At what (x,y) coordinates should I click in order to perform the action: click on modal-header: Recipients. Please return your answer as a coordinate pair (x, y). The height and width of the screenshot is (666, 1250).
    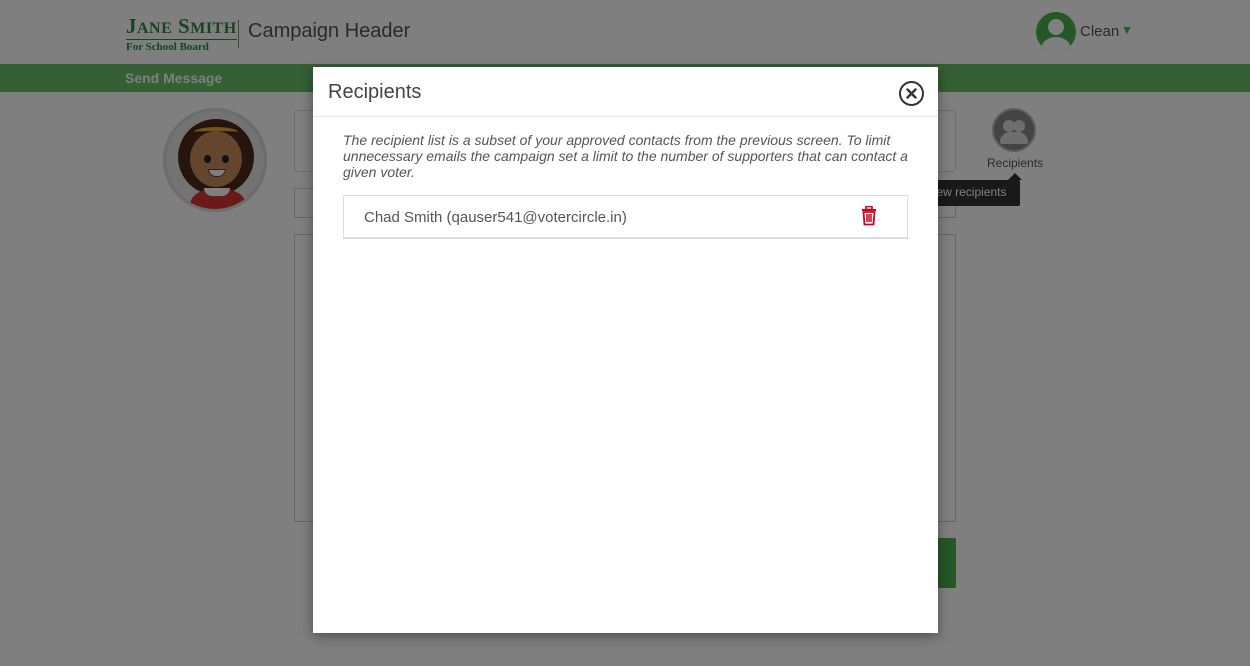
    Looking at the image, I should click on (625, 92).